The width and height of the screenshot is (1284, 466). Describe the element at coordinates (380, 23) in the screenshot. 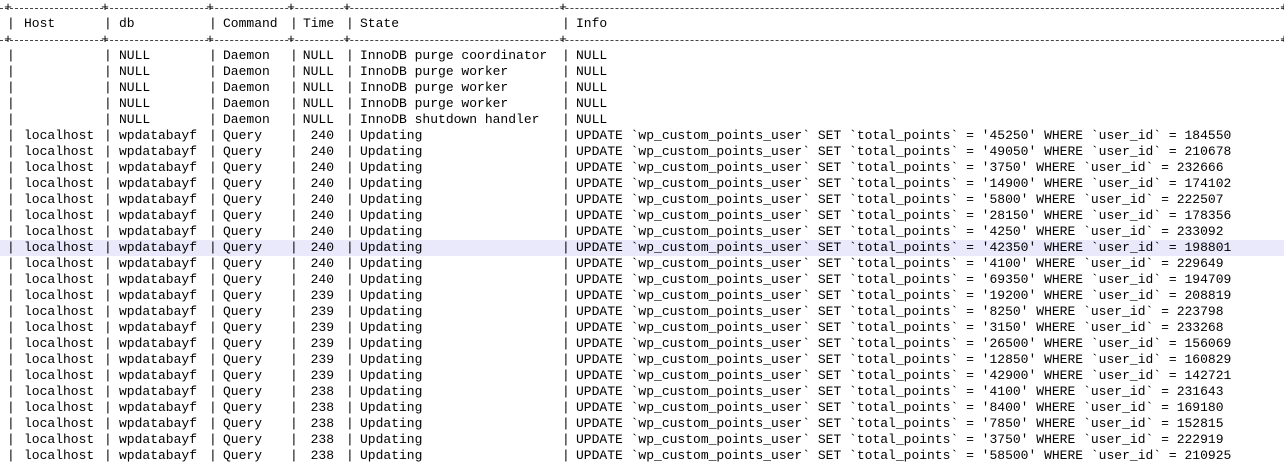

I see `header-state: State` at that location.